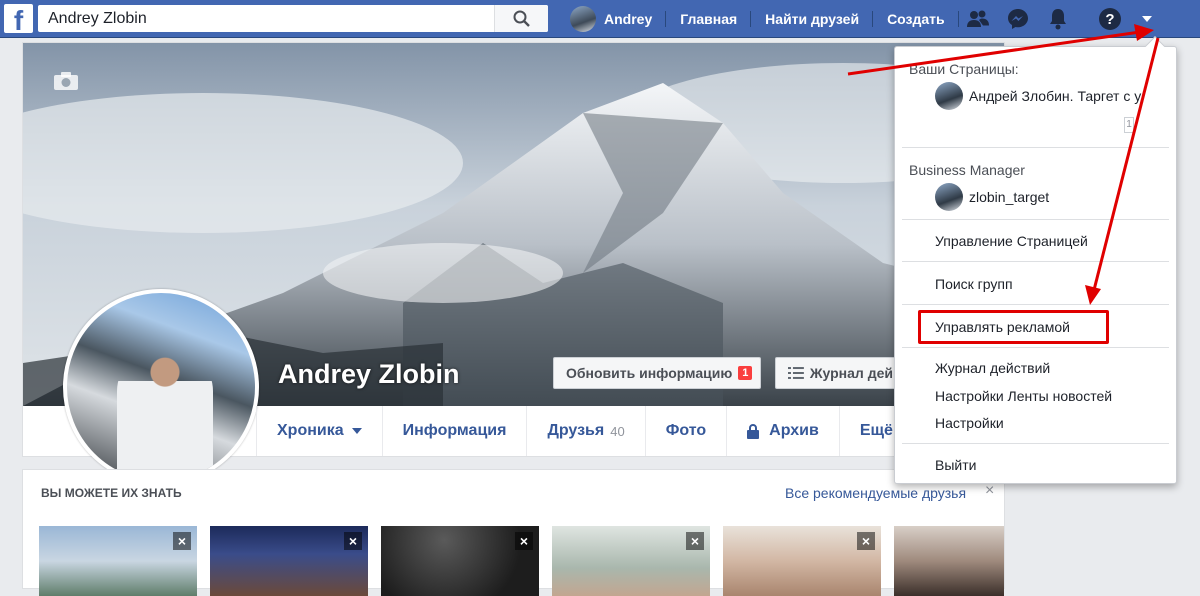 This screenshot has width=1200, height=596. I want to click on arrow-to-manage-ads, so click(1126, 164).